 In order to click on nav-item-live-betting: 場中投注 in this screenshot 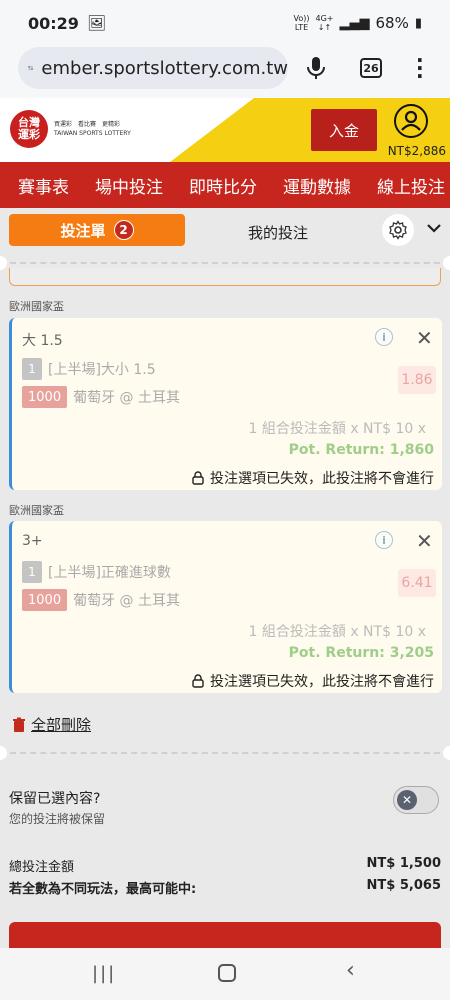, I will do `click(129, 185)`.